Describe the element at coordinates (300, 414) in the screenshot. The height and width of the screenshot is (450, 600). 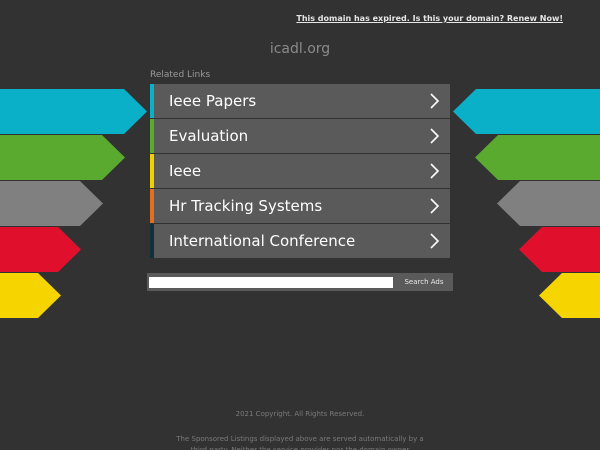
I see `copyright-text: 2021 Copyright. All Rights Reserved.` at that location.